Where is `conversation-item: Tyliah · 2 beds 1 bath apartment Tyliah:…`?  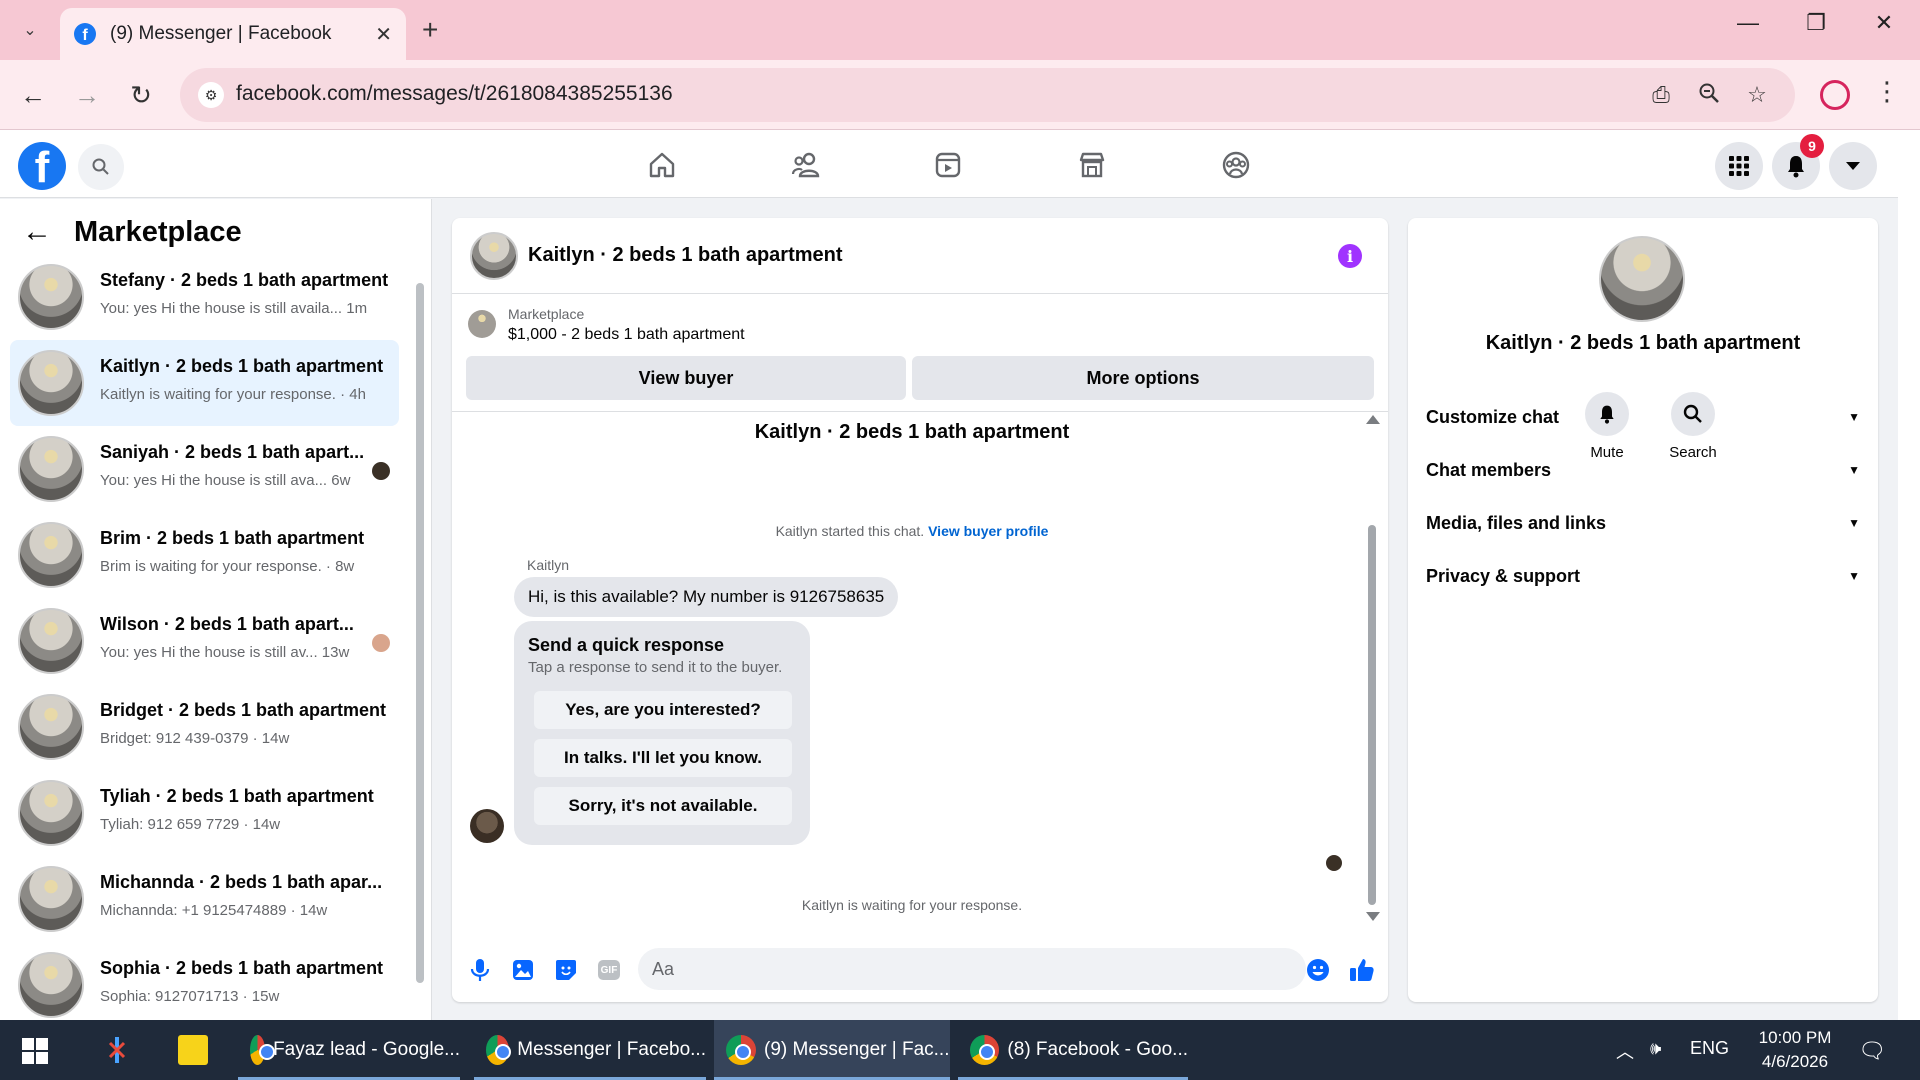
conversation-item: Tyliah · 2 beds 1 bath apartment Tyliah:… is located at coordinates (204, 813).